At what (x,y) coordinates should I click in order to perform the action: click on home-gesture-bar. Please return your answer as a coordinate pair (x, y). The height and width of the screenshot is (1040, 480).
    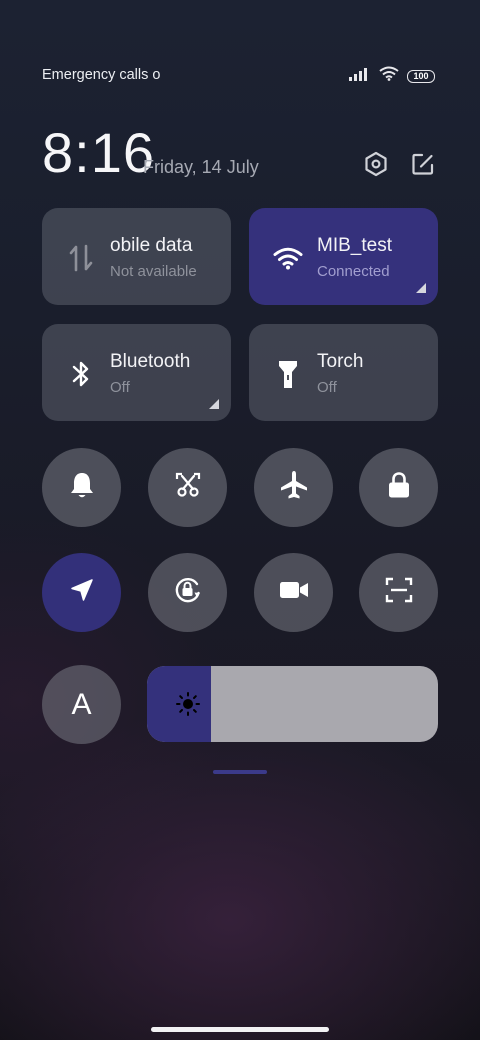
    Looking at the image, I should click on (240, 1029).